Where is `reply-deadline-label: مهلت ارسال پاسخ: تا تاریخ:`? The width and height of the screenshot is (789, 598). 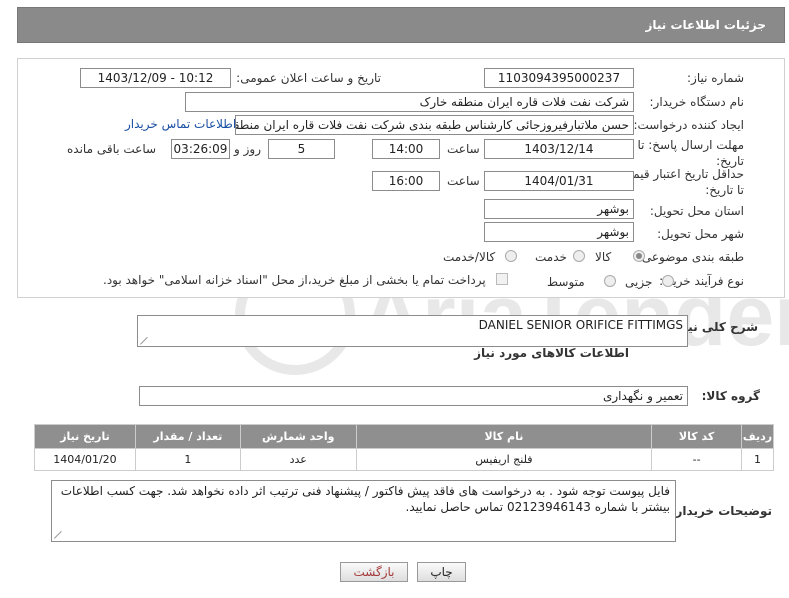 reply-deadline-label: مهلت ارسال پاسخ: تا تاریخ: is located at coordinates (690, 153).